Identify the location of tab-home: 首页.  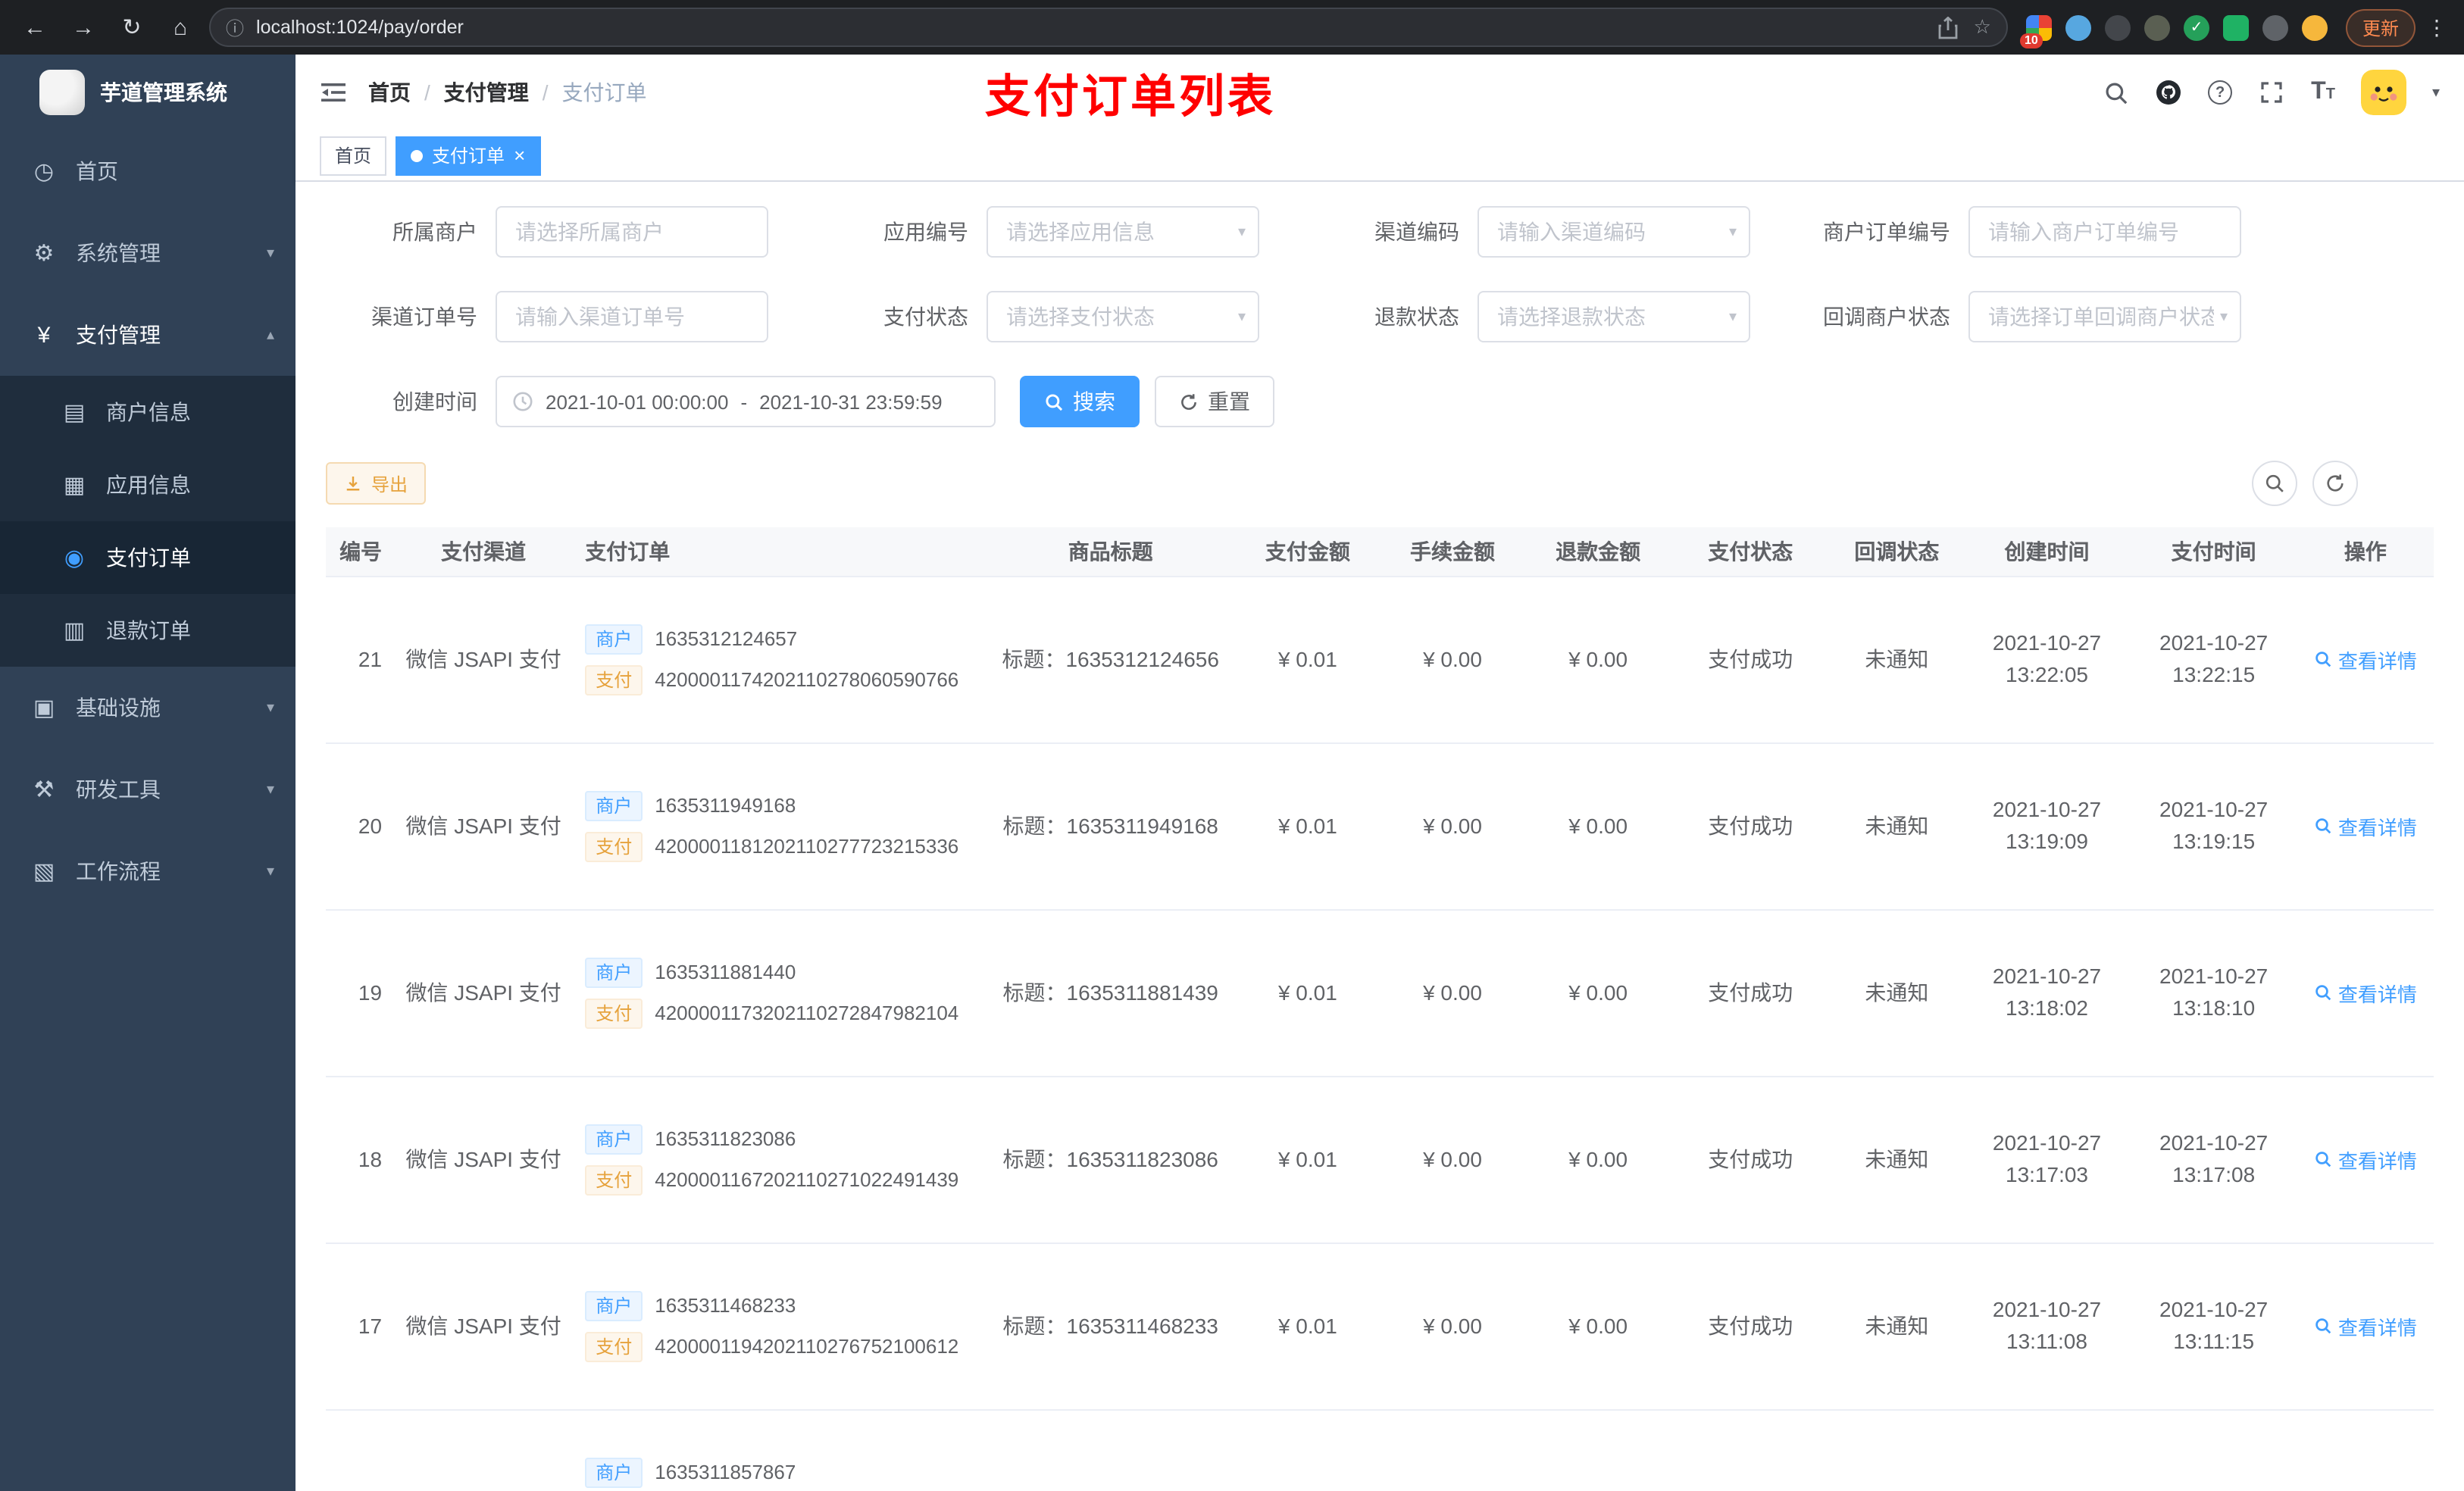
(353, 155).